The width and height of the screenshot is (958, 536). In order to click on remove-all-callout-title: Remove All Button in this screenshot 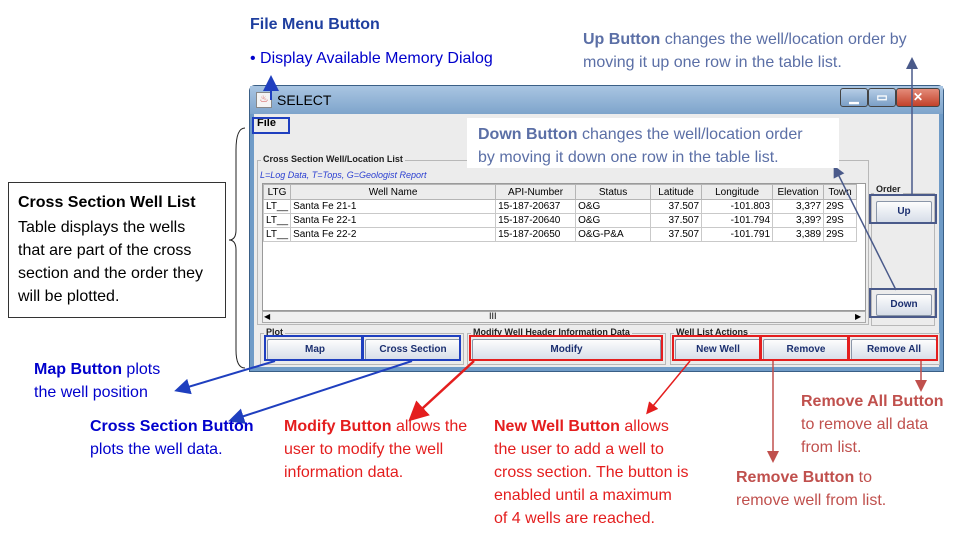, I will do `click(872, 401)`.